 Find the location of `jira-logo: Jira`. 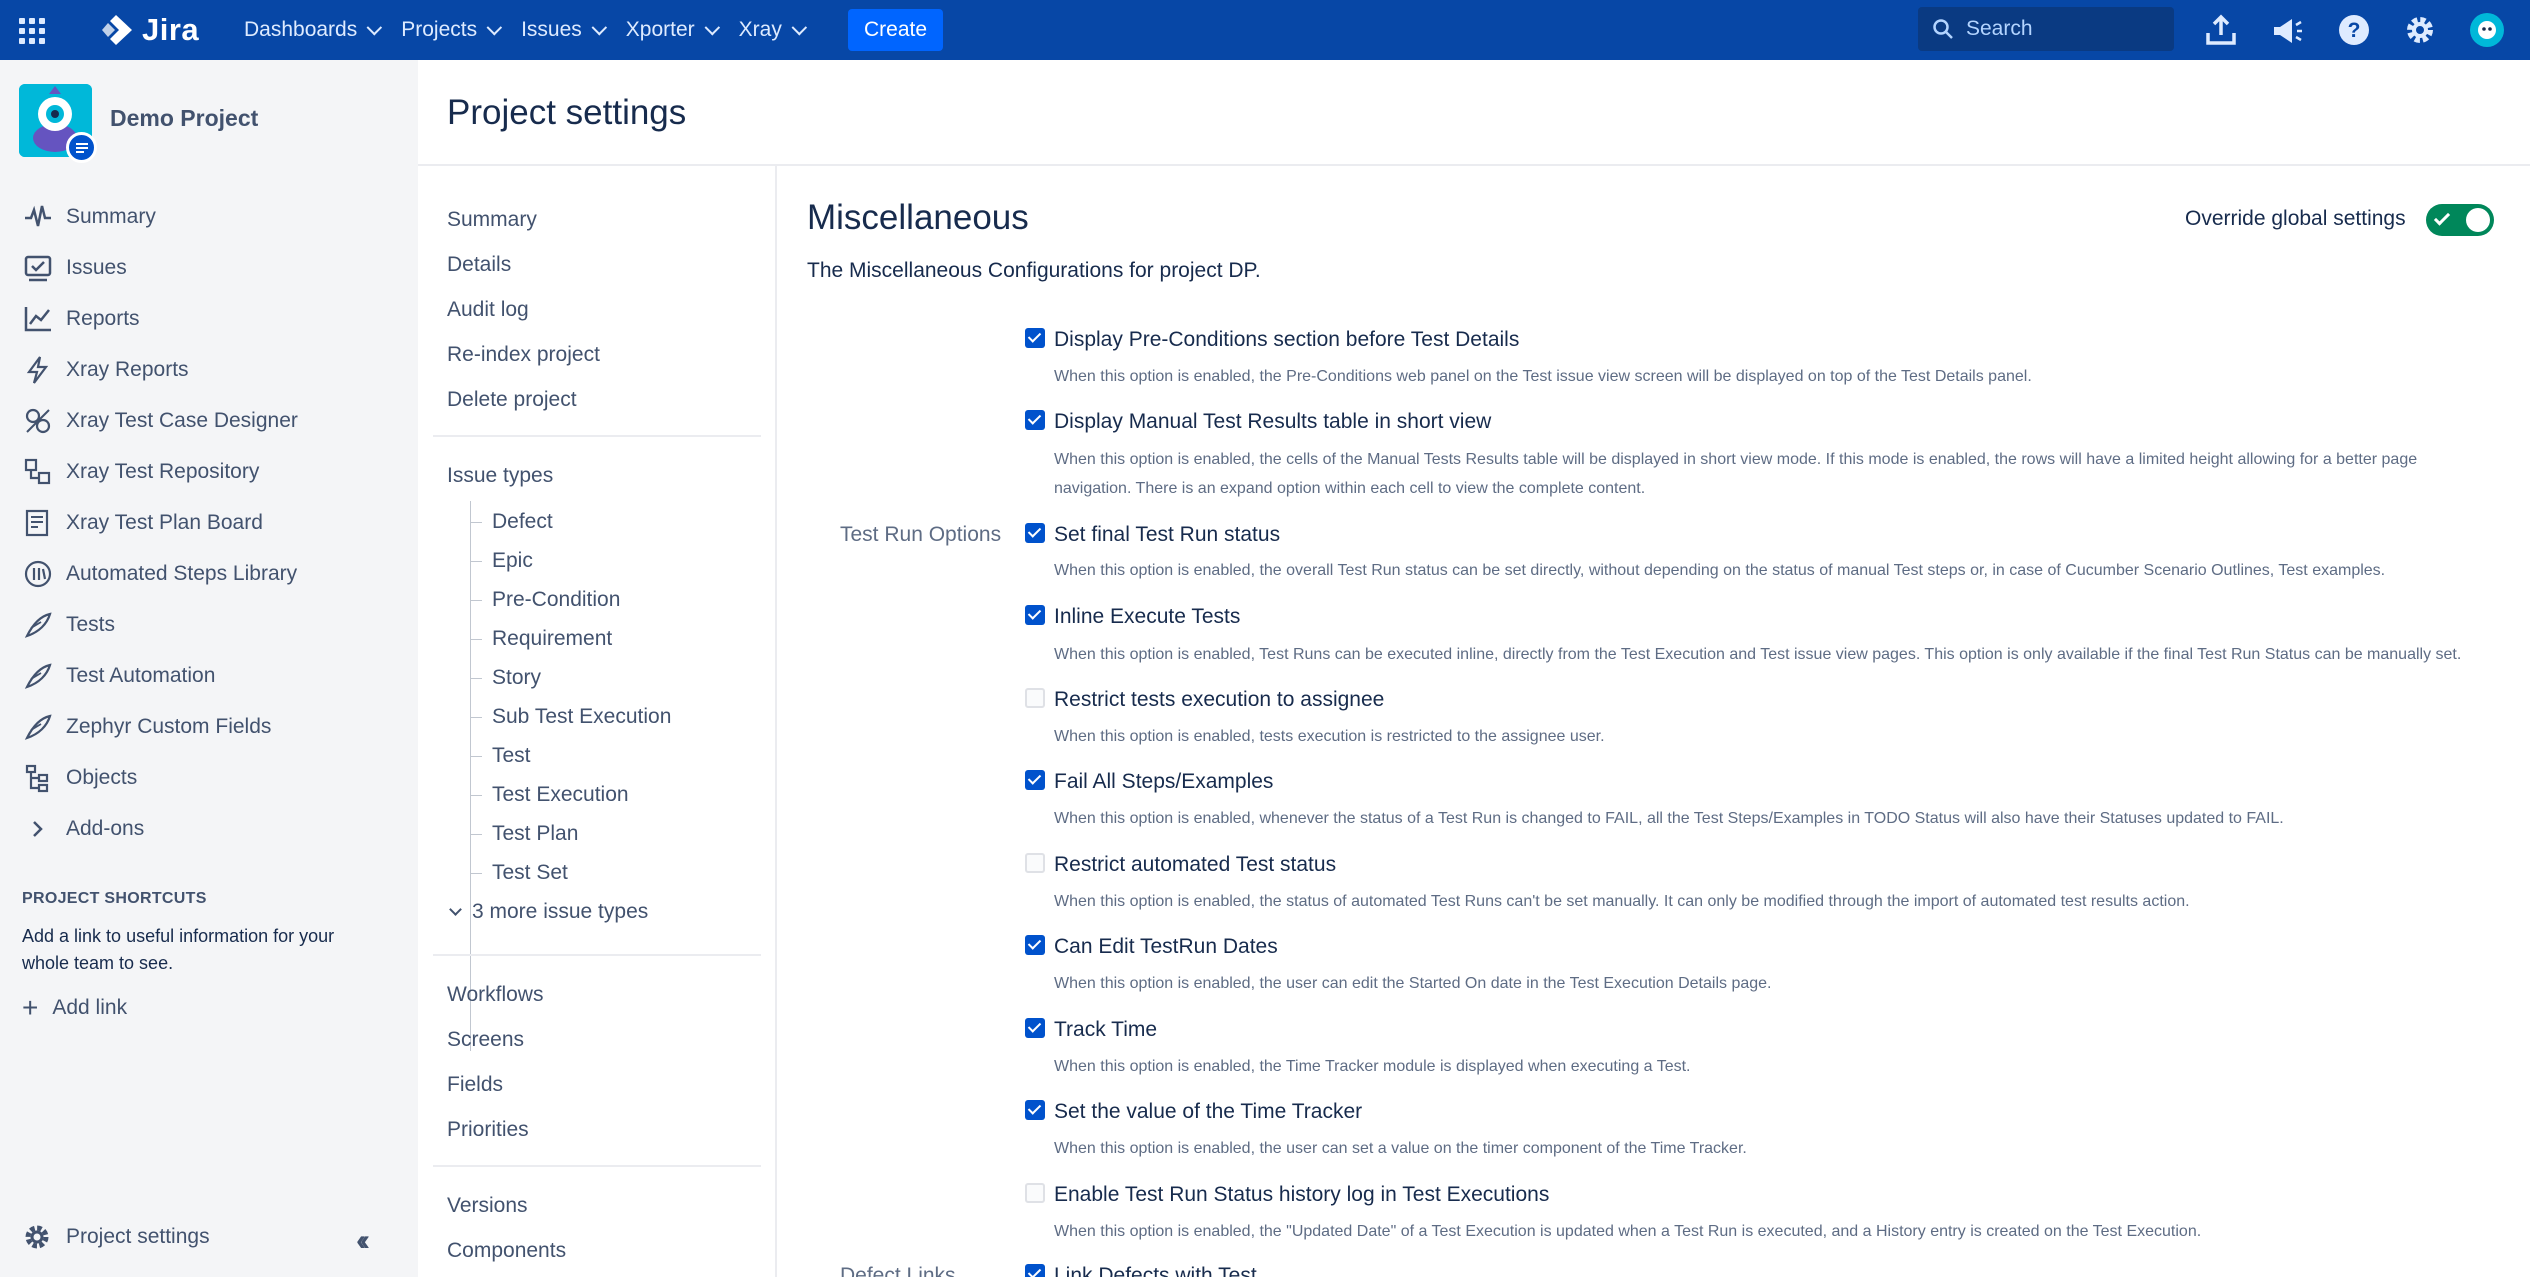

jira-logo: Jira is located at coordinates (148, 30).